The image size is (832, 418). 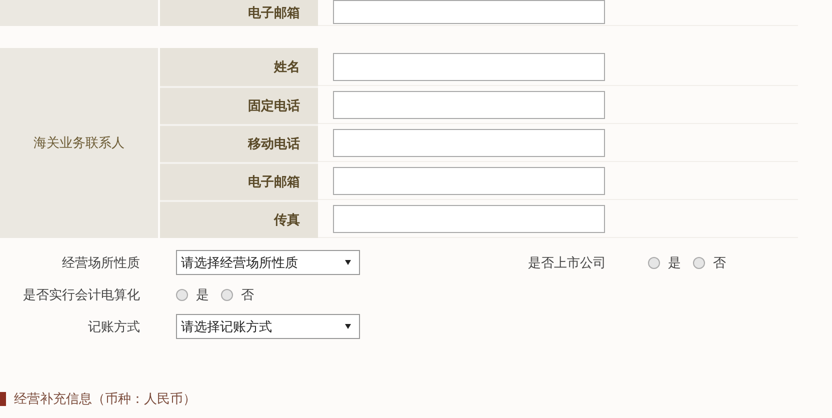 What do you see at coordinates (274, 106) in the screenshot?
I see `field-label: 固定电话` at bounding box center [274, 106].